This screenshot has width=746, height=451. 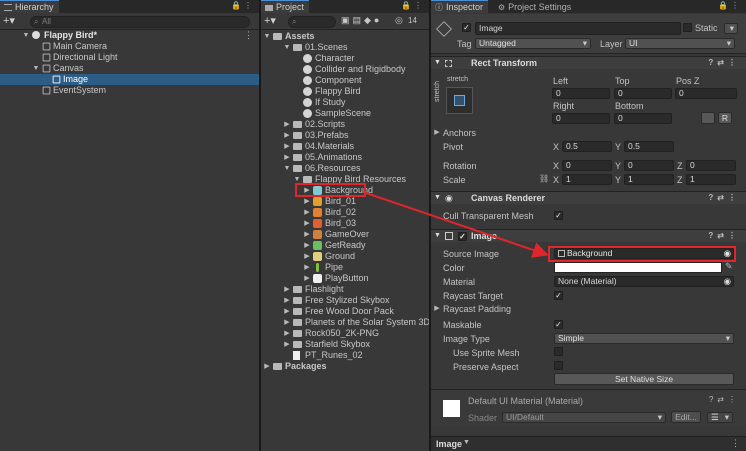 What do you see at coordinates (345, 245) in the screenshot?
I see `project-item: ▶ GetReady` at bounding box center [345, 245].